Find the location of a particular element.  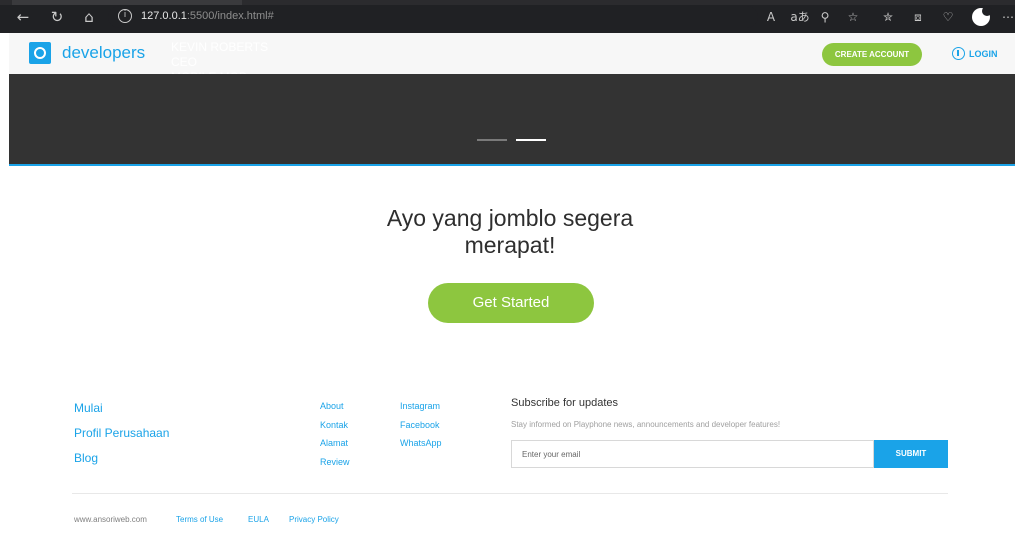

footer-link-blog: Blog is located at coordinates (86, 458).